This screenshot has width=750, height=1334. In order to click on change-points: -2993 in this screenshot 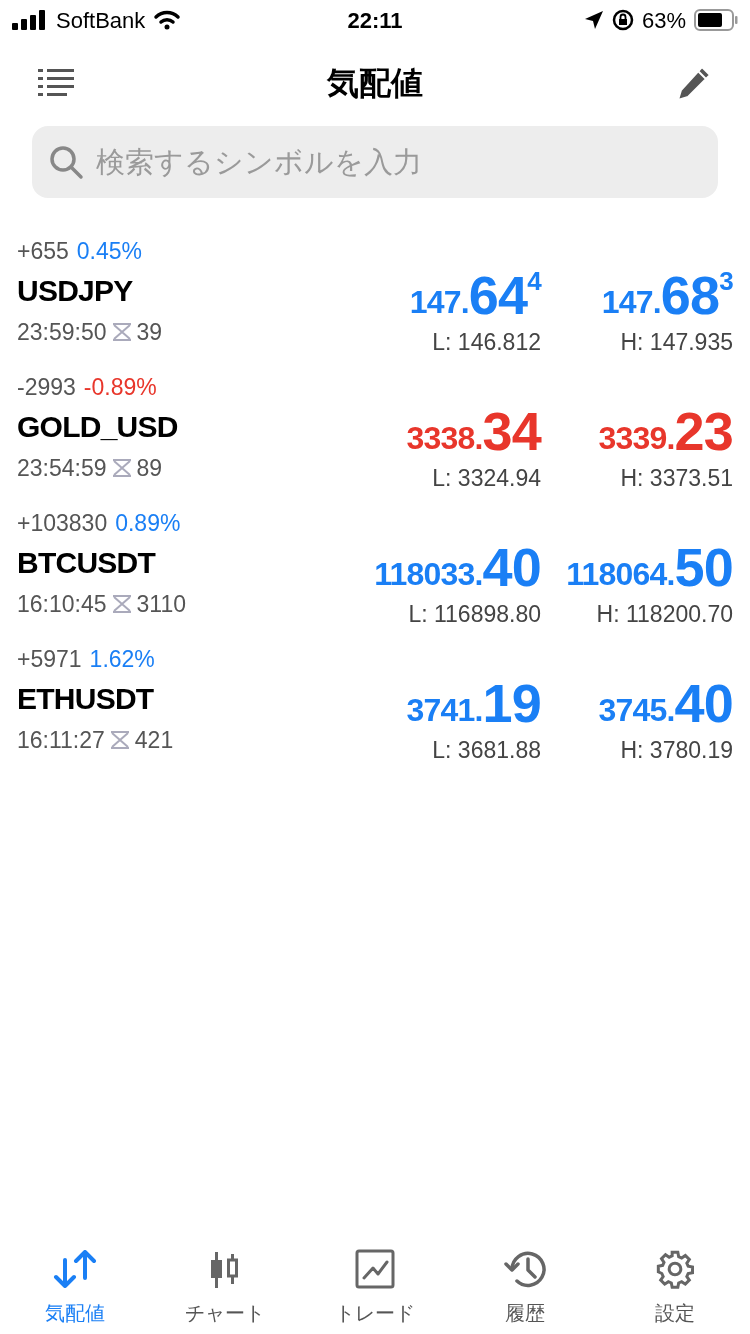, I will do `click(46, 387)`.